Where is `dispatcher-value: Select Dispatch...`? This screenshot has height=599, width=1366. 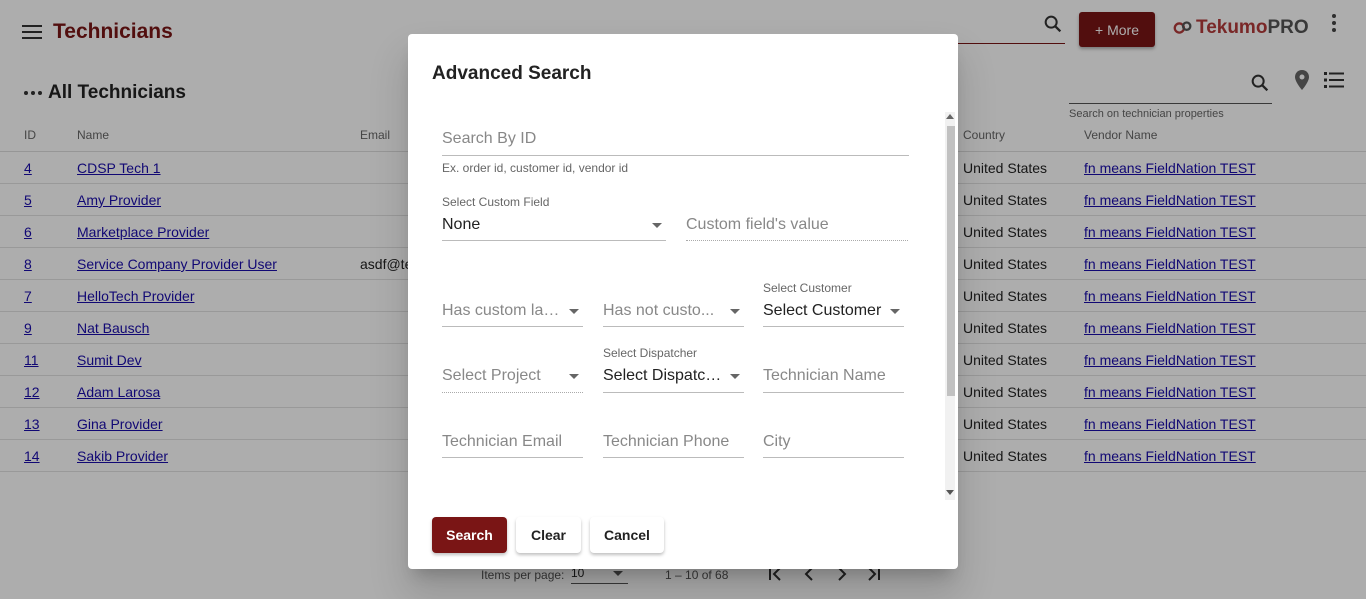 dispatcher-value: Select Dispatch... is located at coordinates (664, 375).